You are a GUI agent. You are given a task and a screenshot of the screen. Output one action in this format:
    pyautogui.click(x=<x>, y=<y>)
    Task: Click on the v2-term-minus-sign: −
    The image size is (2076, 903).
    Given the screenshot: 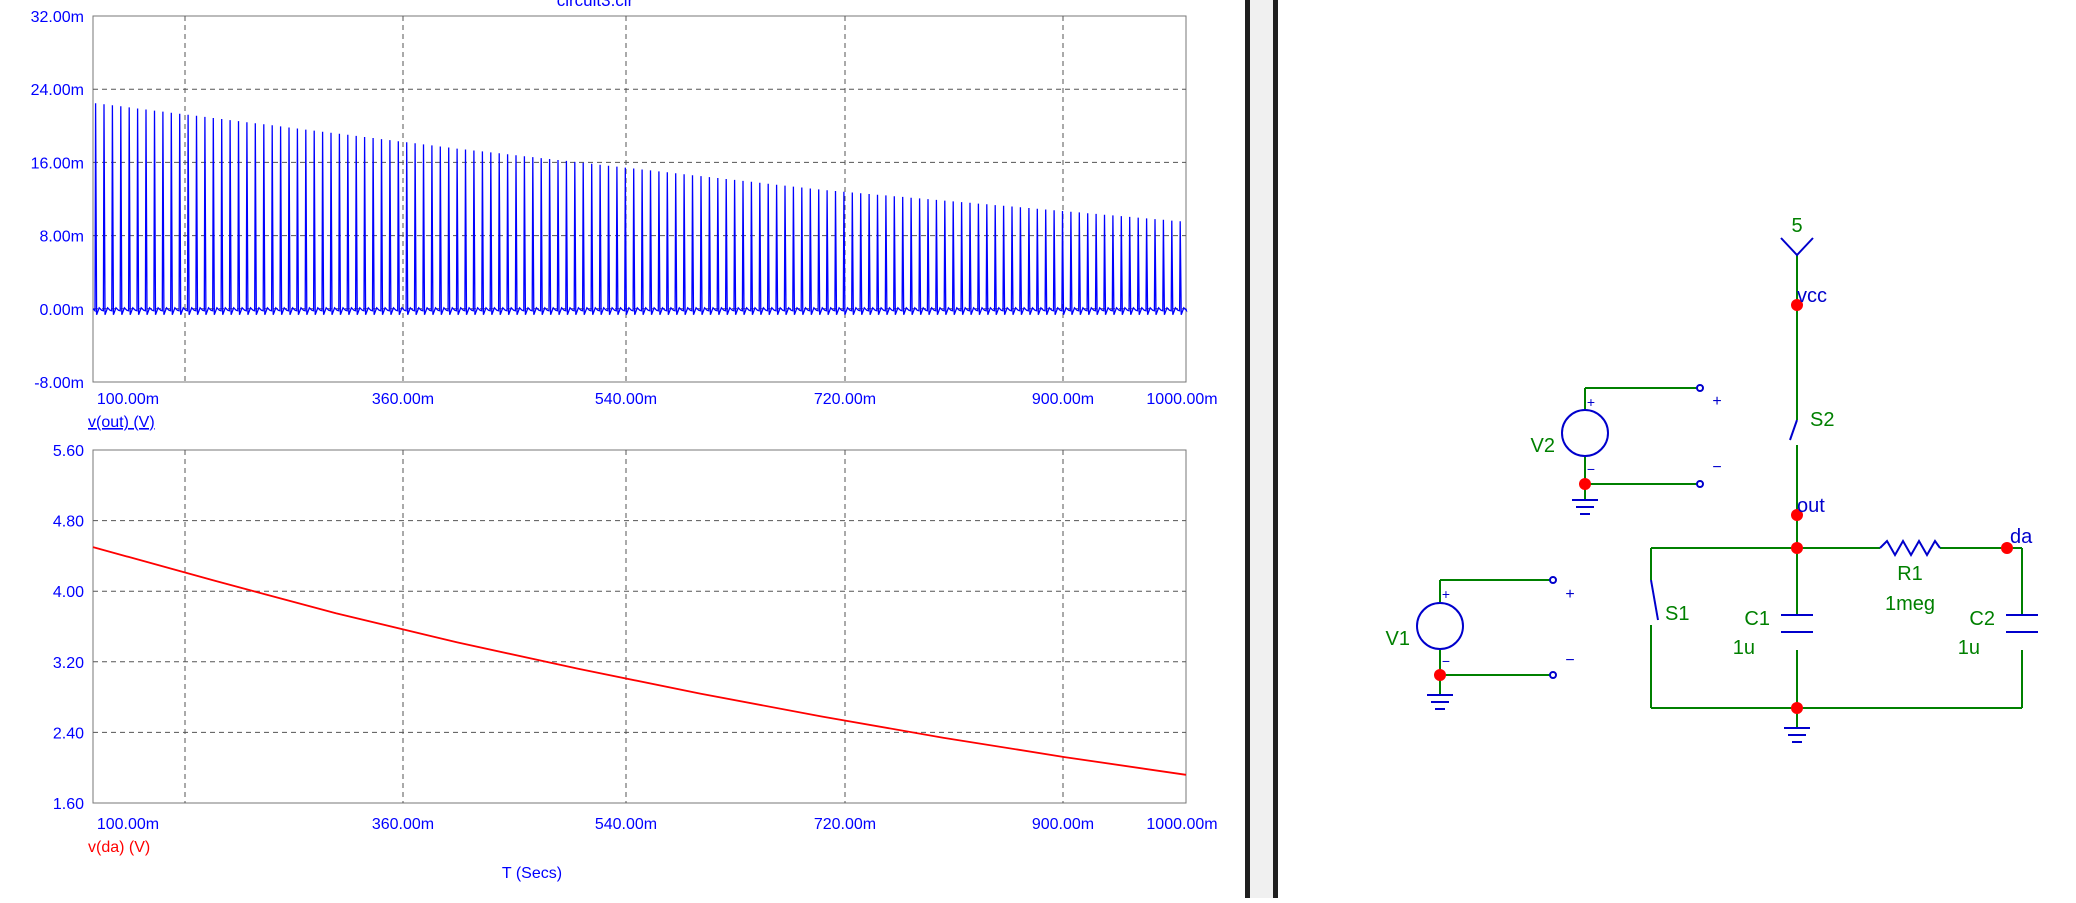 What is the action you would take?
    pyautogui.click(x=1716, y=467)
    